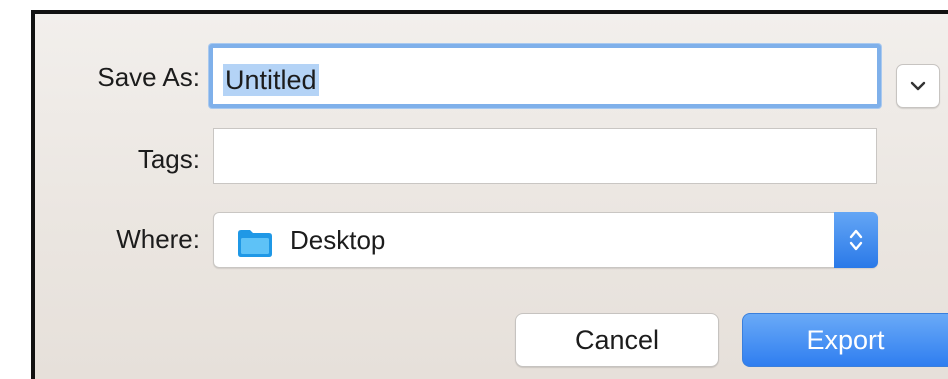 Image resolution: width=948 pixels, height=379 pixels. I want to click on chevron-down-icon, so click(918, 86).